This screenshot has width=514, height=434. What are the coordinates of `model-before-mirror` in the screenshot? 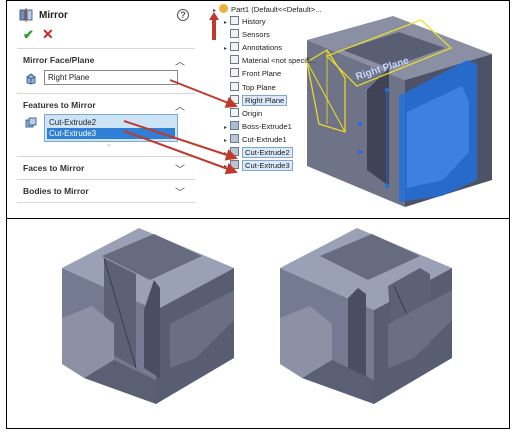 It's located at (148, 316).